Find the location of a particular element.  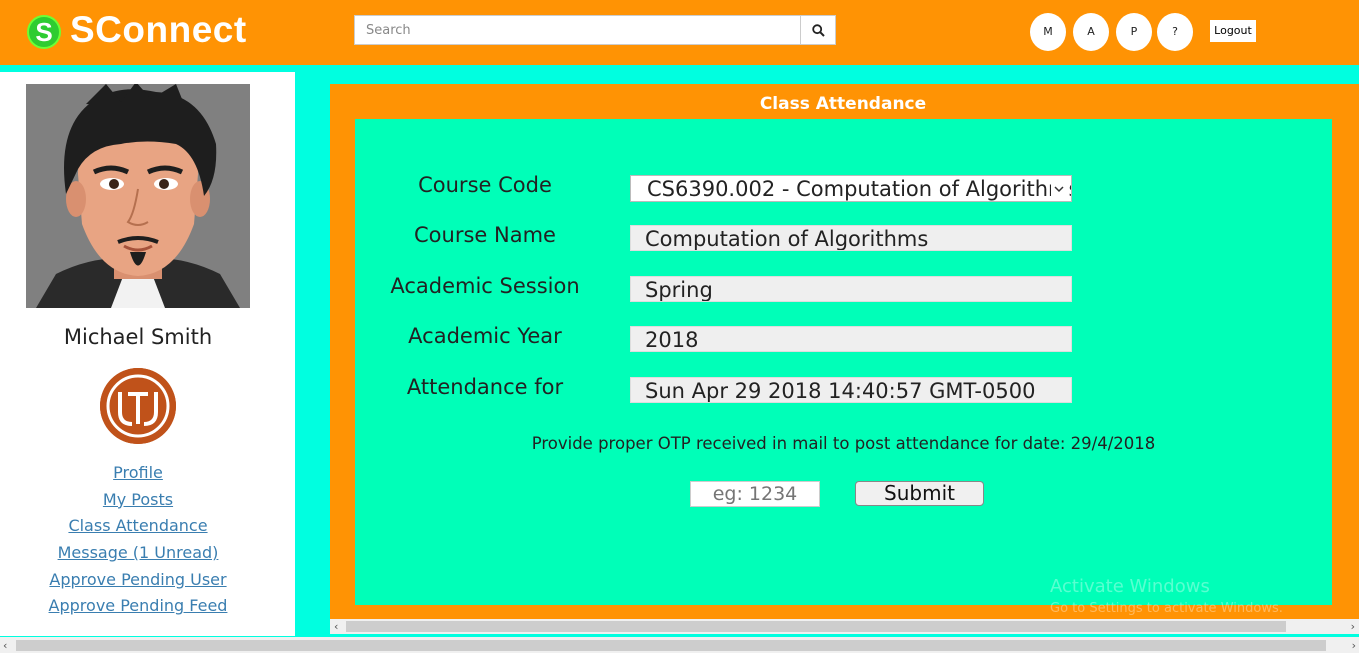

avatar-illustration is located at coordinates (138, 196).